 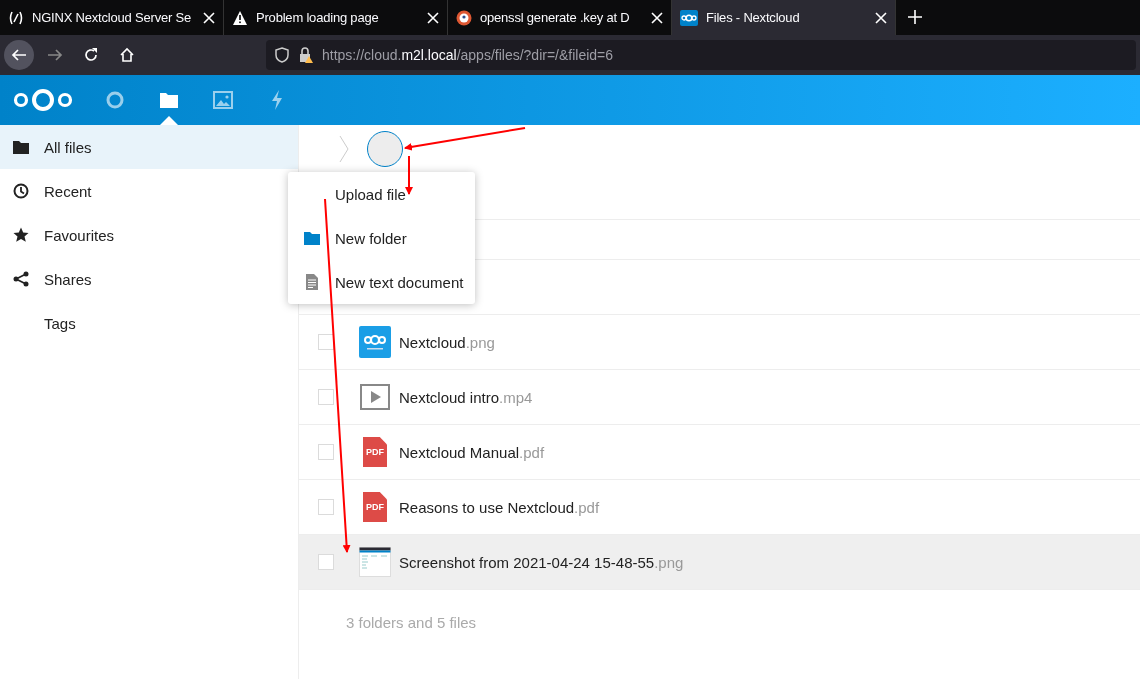 What do you see at coordinates (915, 17) in the screenshot?
I see `new-tab-icon` at bounding box center [915, 17].